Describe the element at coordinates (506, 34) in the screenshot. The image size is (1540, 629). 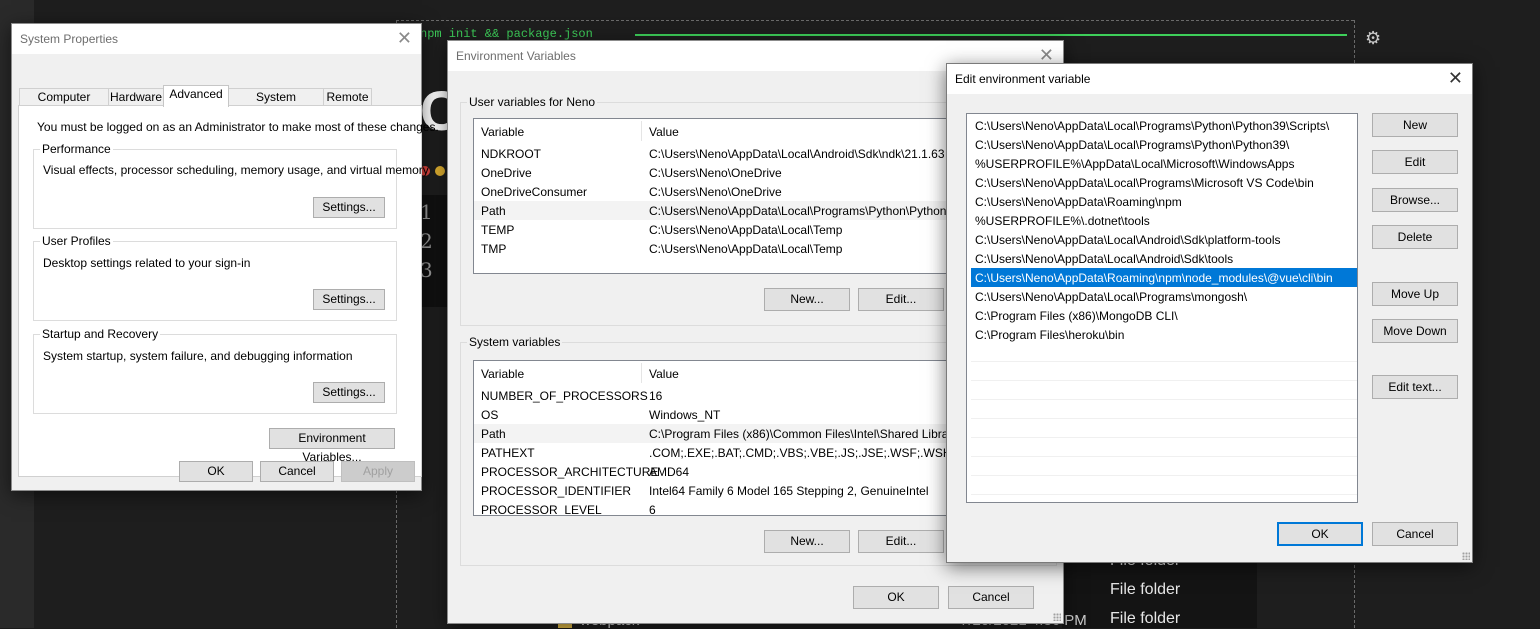
I see `background-command-text: npm init && package.json` at that location.